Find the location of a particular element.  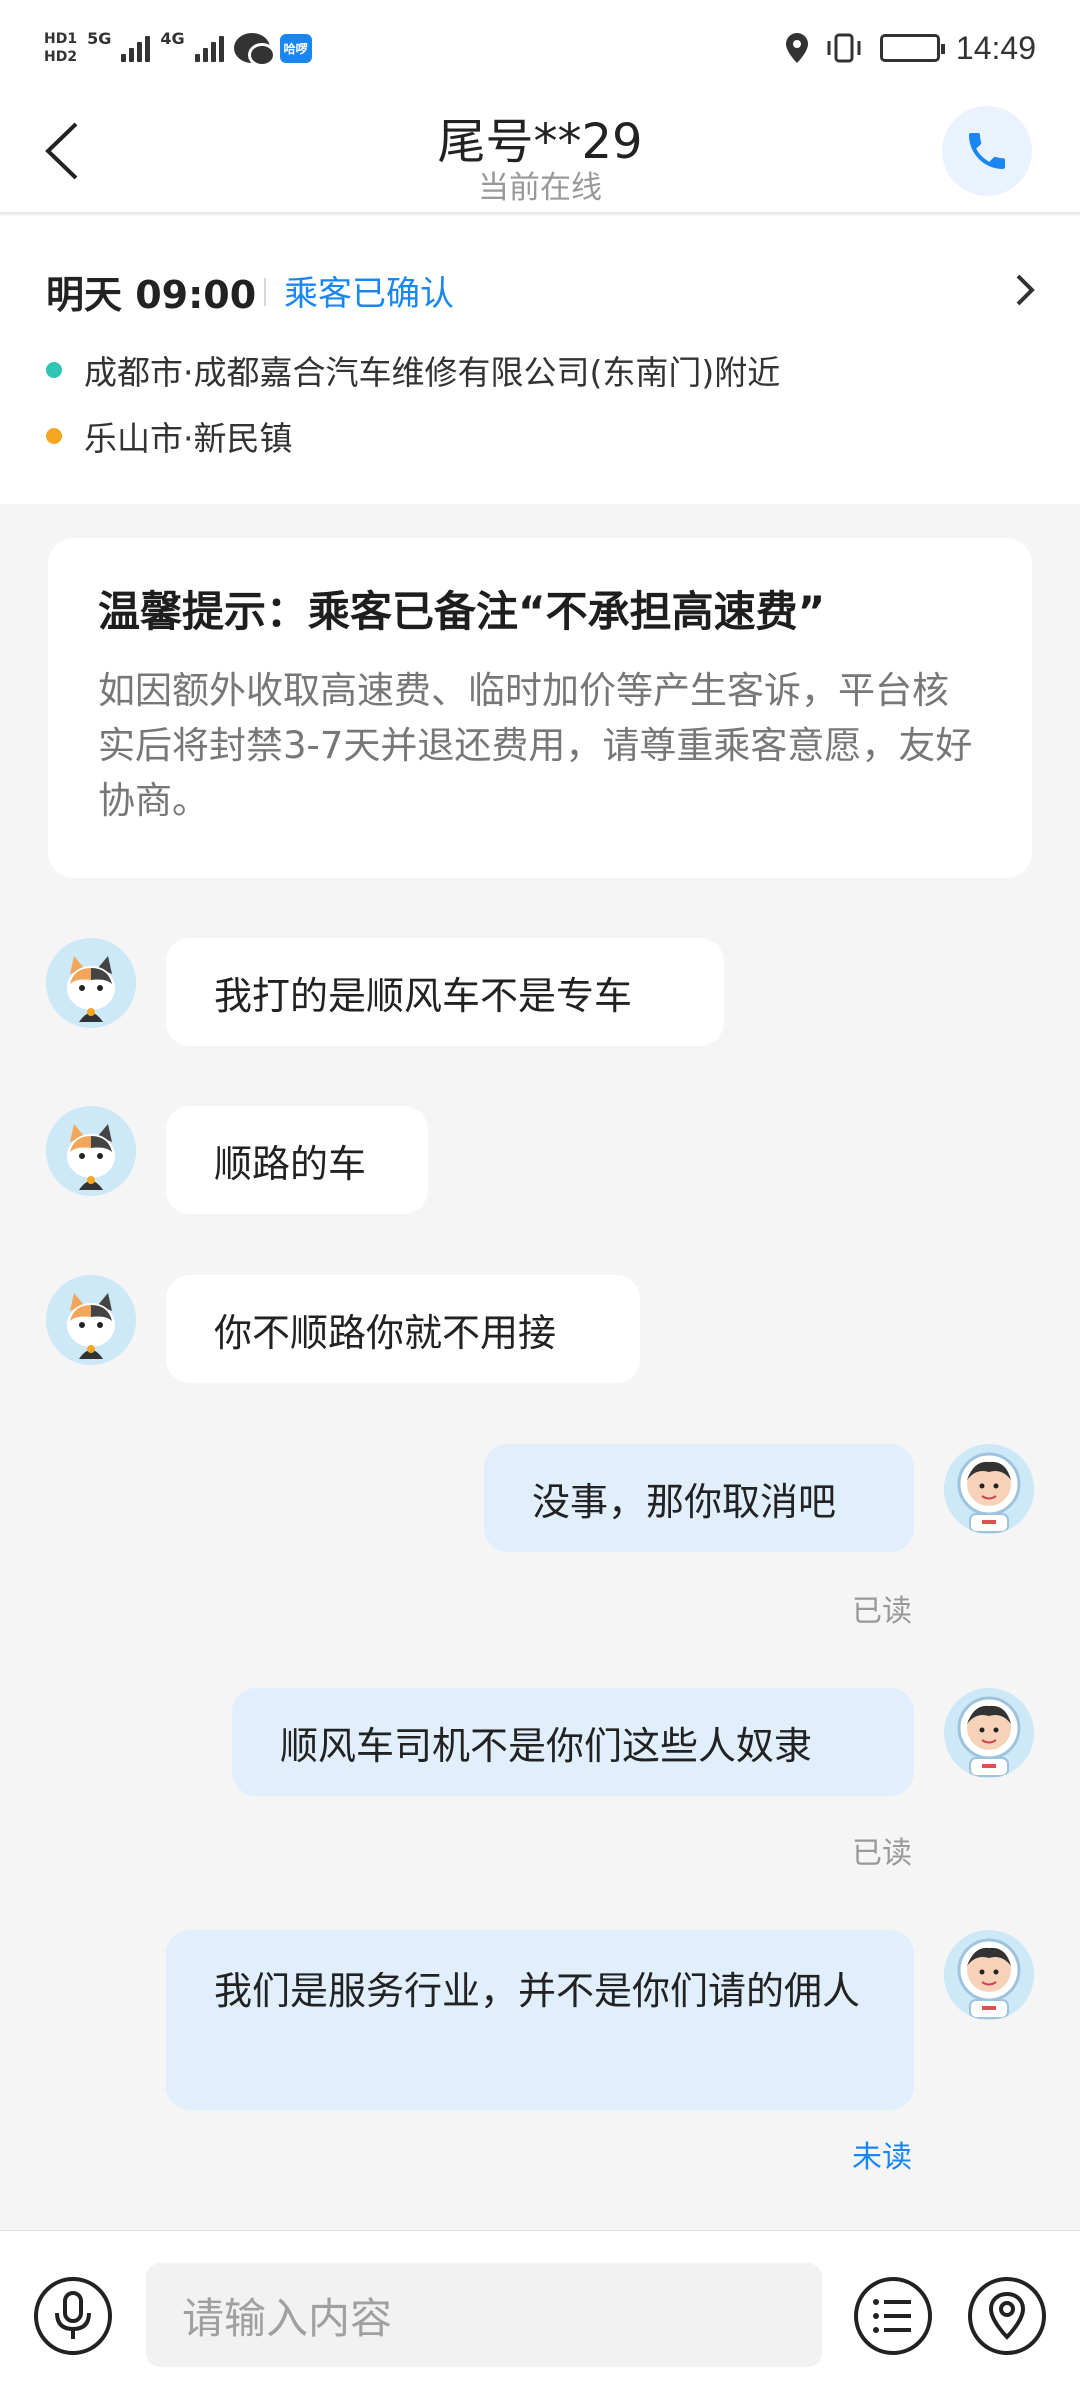

phone-icon is located at coordinates (987, 151).